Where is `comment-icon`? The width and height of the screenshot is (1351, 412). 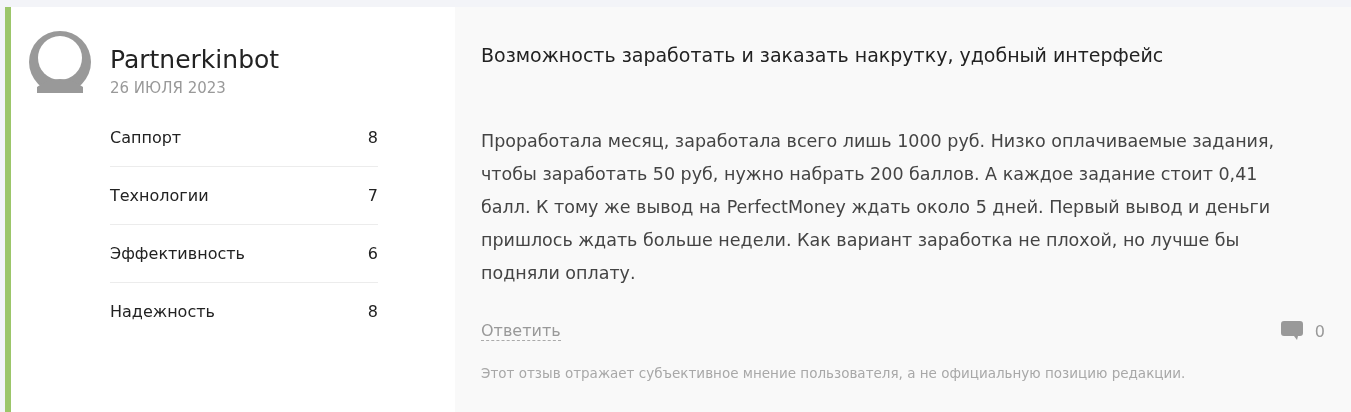
comment-icon is located at coordinates (1291, 331).